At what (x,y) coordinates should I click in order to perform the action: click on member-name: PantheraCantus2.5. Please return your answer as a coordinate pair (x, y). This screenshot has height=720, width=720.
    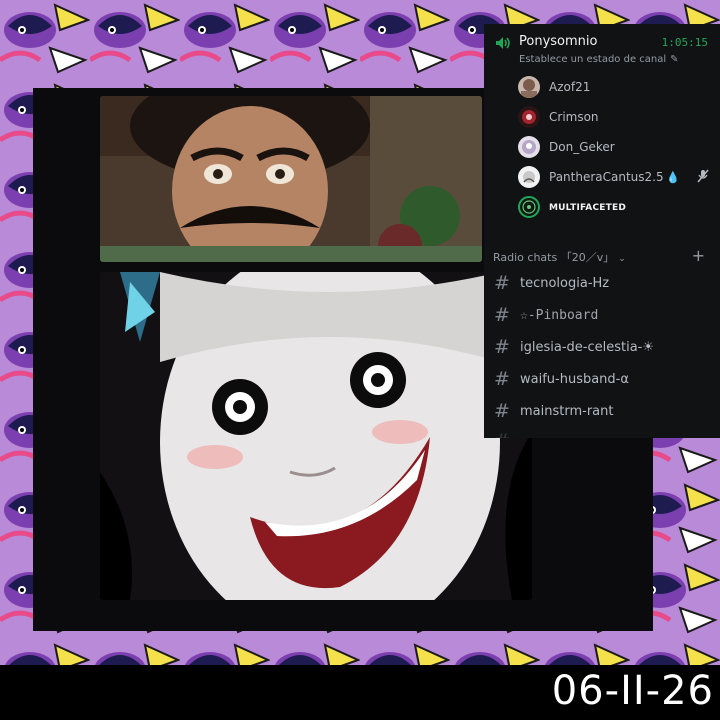
    Looking at the image, I should click on (606, 177).